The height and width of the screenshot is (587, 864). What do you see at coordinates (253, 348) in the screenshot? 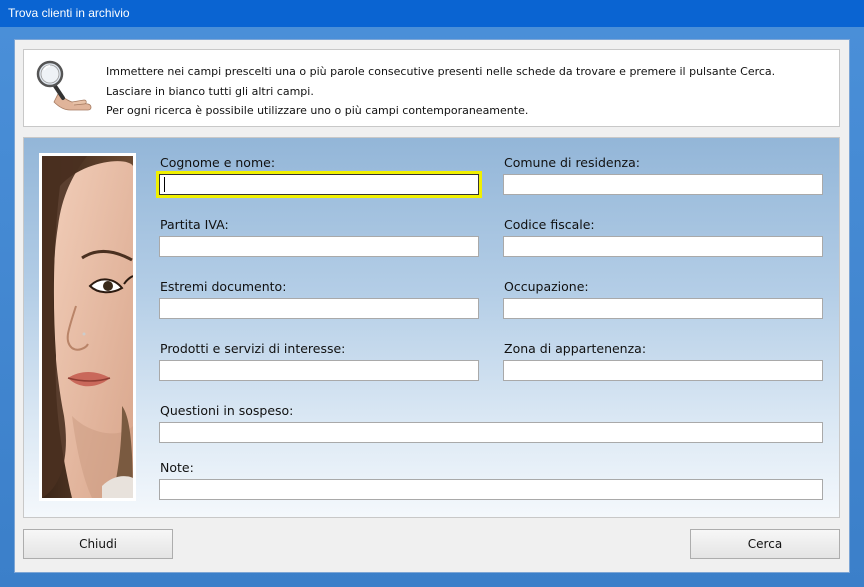
I see `label-prodotti-servizi: Prodotti e servizi di interesse:` at bounding box center [253, 348].